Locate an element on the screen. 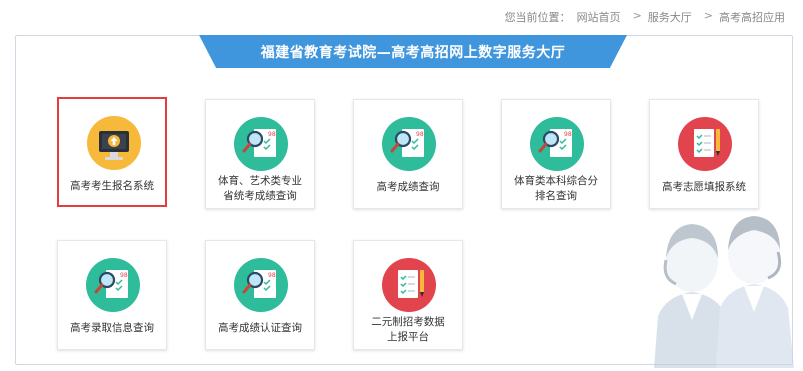  service-label: 高考成绩查询 is located at coordinates (408, 187).